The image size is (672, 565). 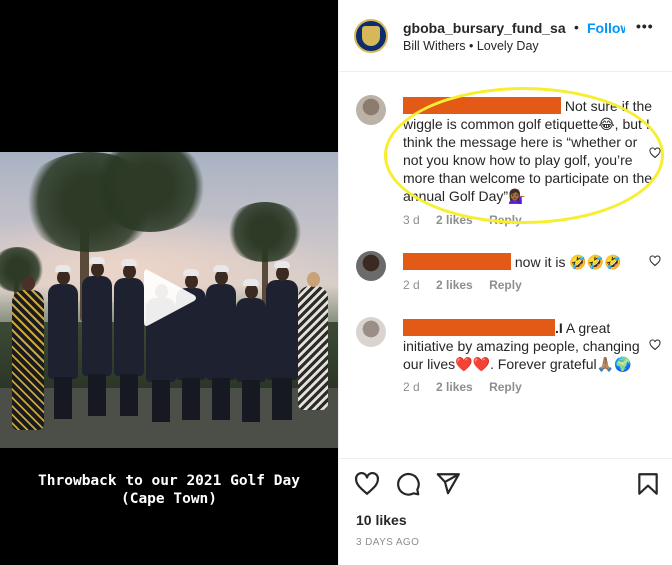 I want to click on more-options-icon: •••, so click(x=645, y=26).